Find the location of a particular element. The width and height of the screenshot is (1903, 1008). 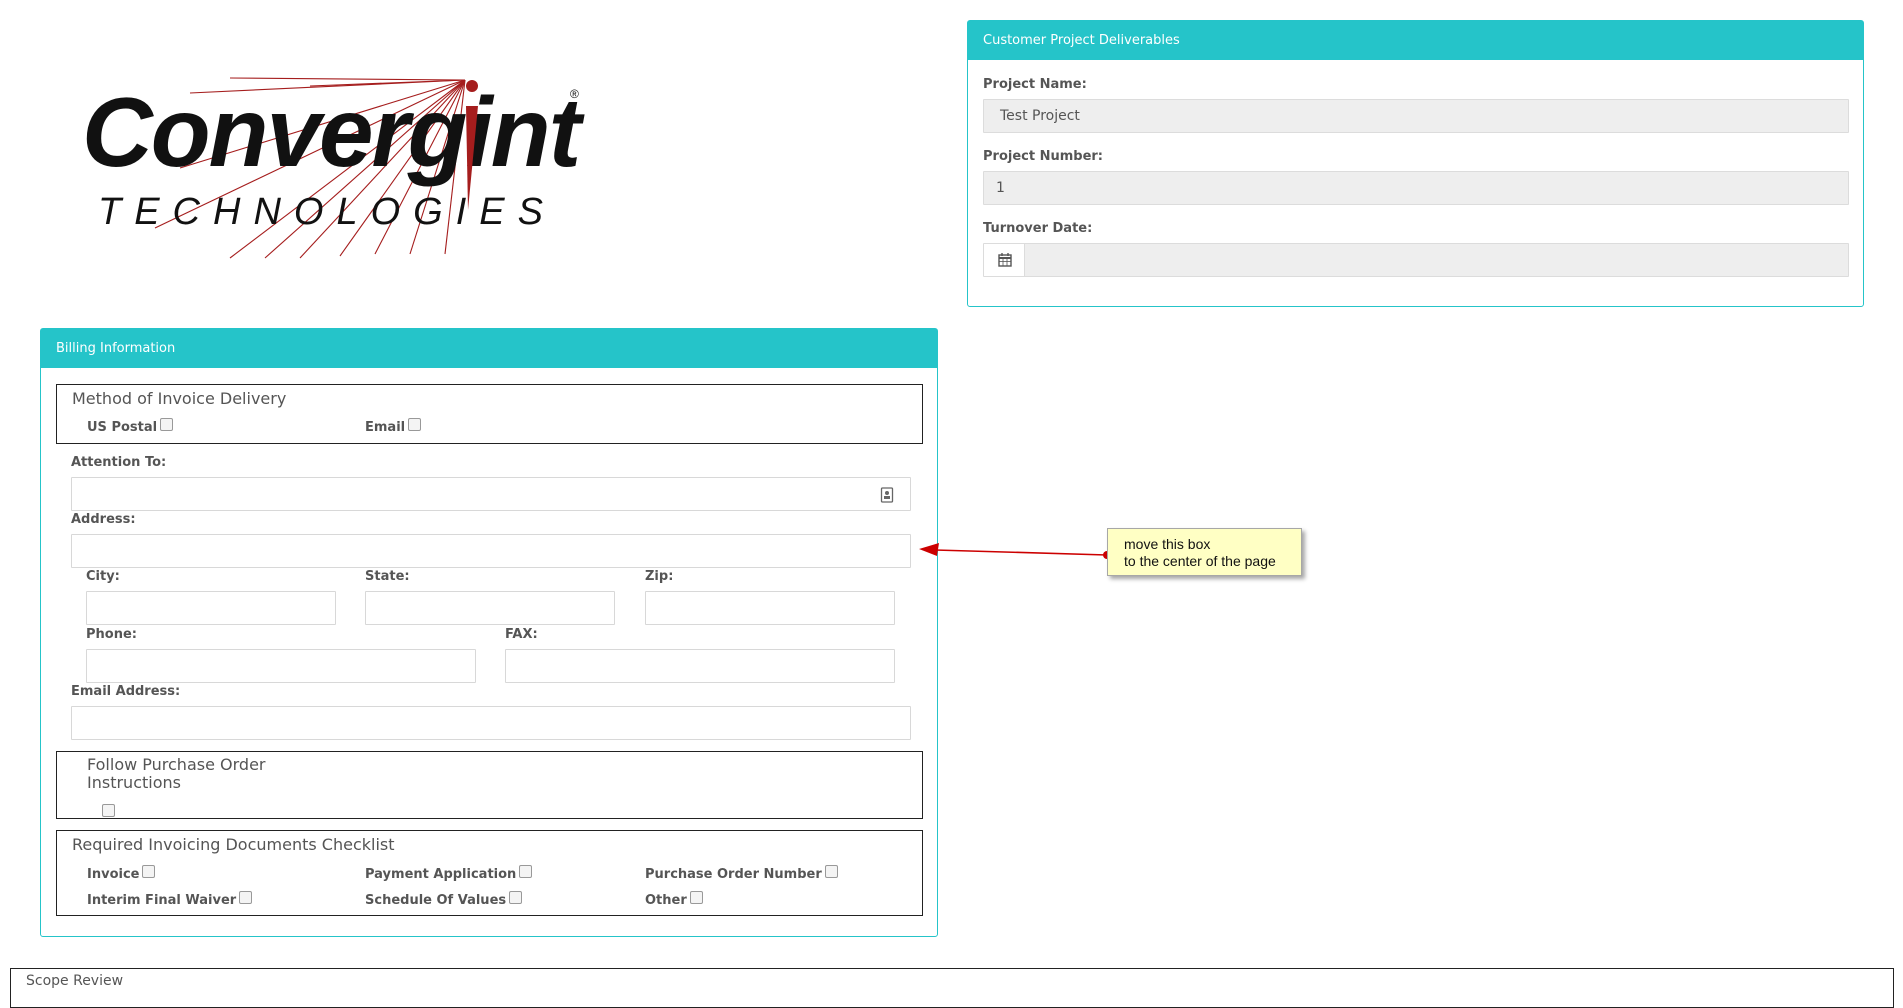

attention-input is located at coordinates (491, 494).